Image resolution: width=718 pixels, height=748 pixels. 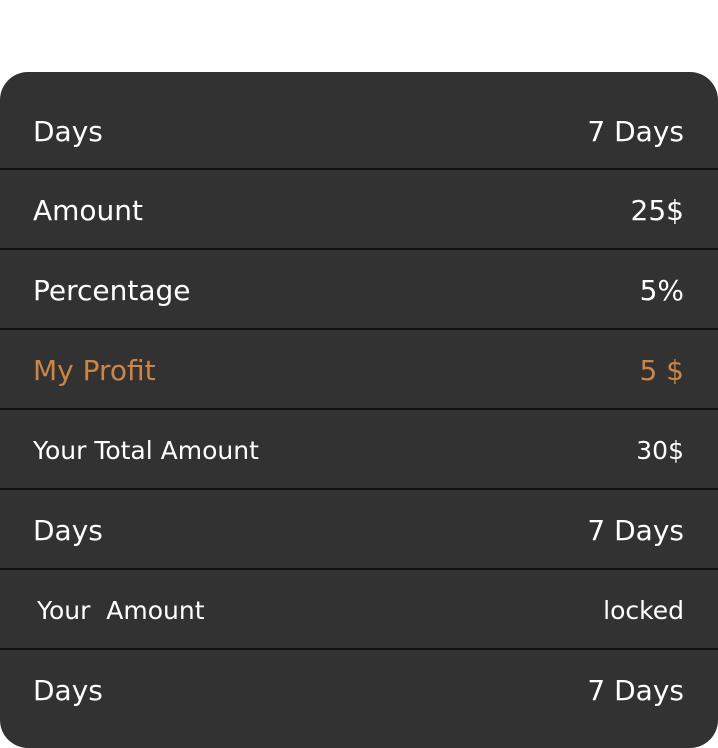 I want to click on row-total-amount: Your Total Amount 30$, so click(x=359, y=450).